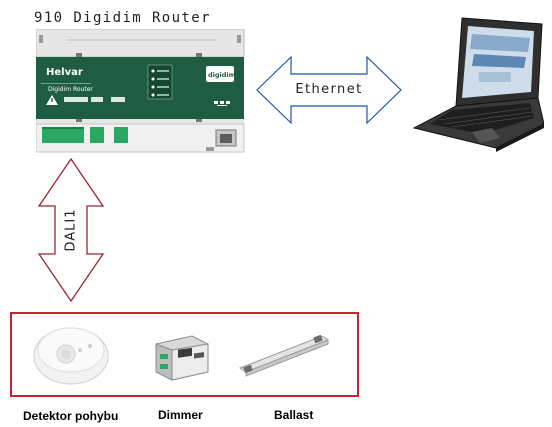 This screenshot has width=552, height=427. I want to click on device-label-motion-detector: Detektor pohybu, so click(71, 416).